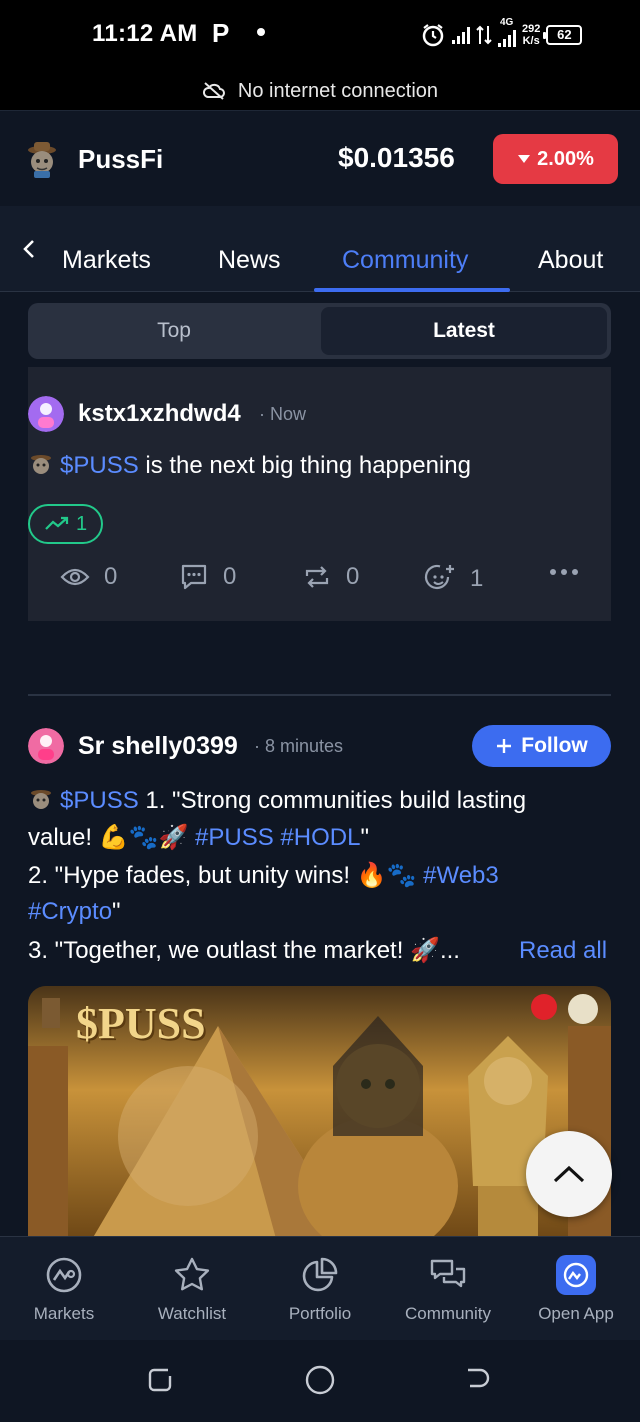 The height and width of the screenshot is (1422, 640). What do you see at coordinates (504, 746) in the screenshot?
I see `plus-icon` at bounding box center [504, 746].